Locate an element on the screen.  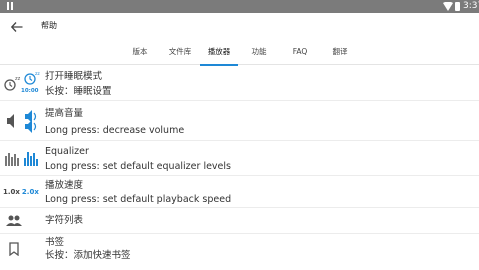
back-arrow-icon is located at coordinates (17, 27).